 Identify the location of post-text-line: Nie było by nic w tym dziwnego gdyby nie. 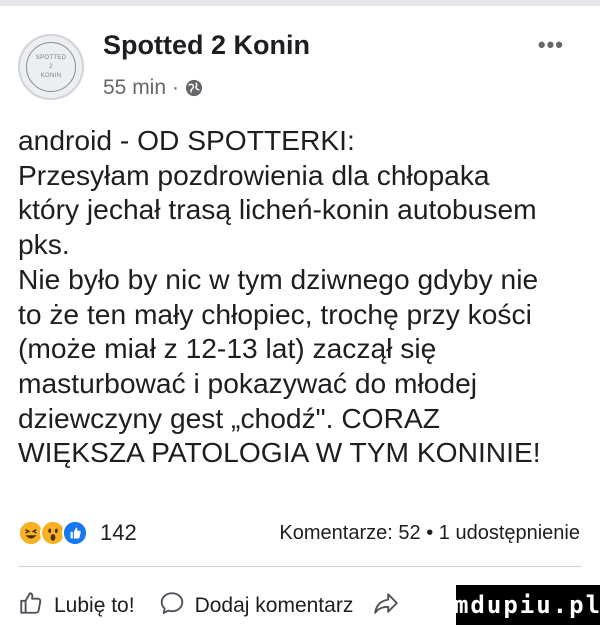
(278, 278).